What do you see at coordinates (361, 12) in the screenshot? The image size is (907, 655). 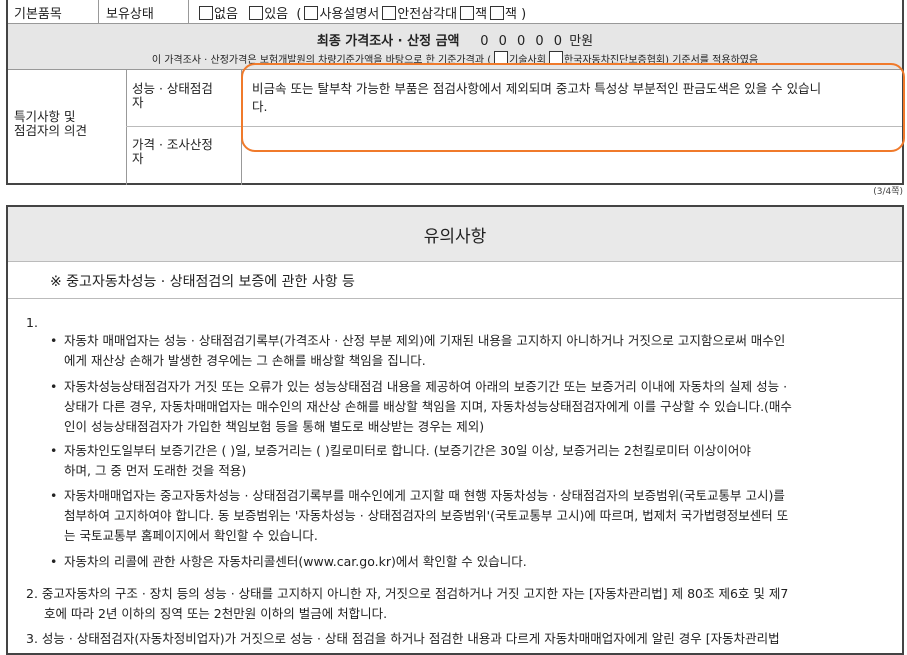 I see `holding-options: 없음 있음 (사용설명서 안전삼각대 잭 잭 )` at bounding box center [361, 12].